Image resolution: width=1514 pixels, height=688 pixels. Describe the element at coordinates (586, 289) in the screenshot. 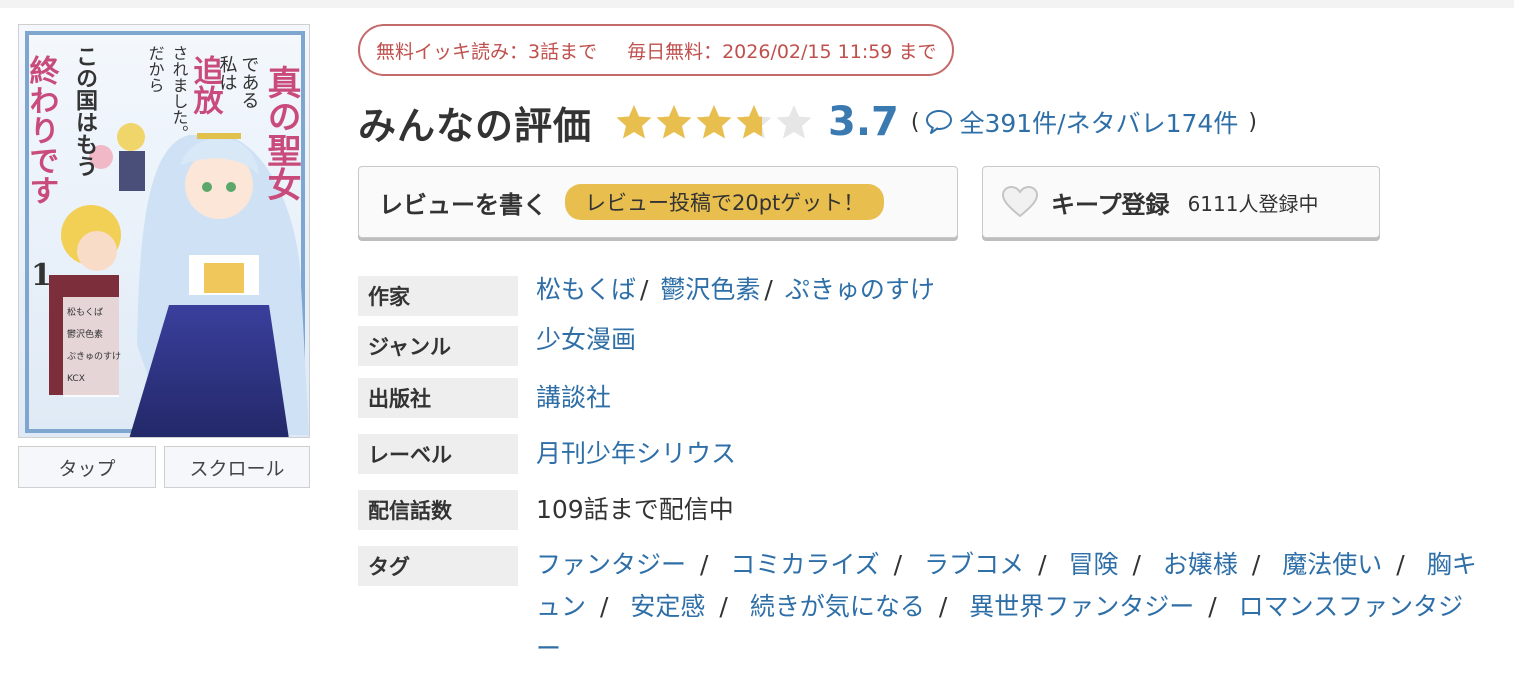

I see `author-link: 松もくば` at that location.